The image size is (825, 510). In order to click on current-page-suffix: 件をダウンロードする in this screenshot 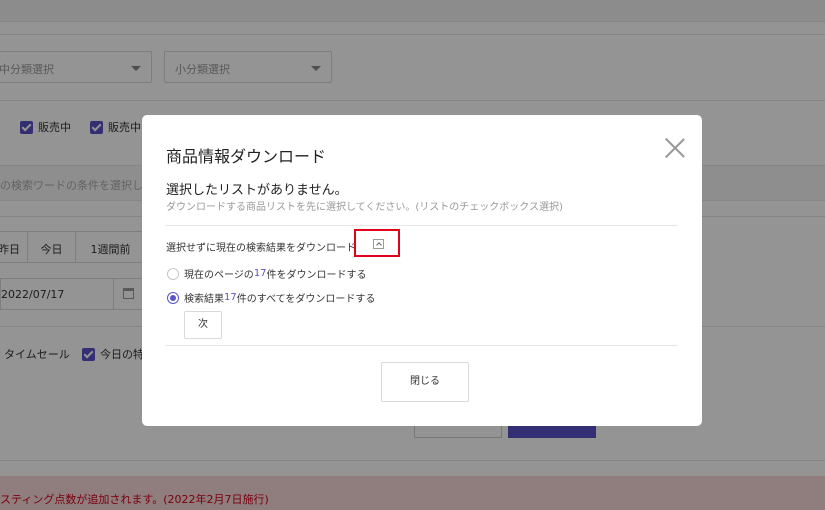, I will do `click(316, 275)`.